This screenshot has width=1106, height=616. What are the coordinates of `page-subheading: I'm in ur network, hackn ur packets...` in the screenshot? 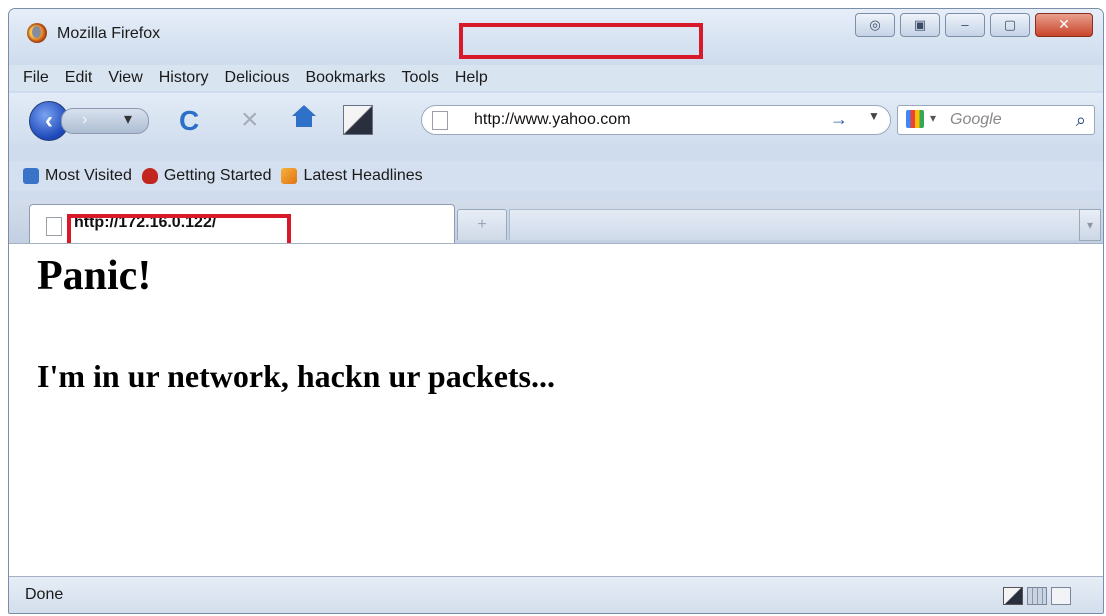 It's located at (296, 376).